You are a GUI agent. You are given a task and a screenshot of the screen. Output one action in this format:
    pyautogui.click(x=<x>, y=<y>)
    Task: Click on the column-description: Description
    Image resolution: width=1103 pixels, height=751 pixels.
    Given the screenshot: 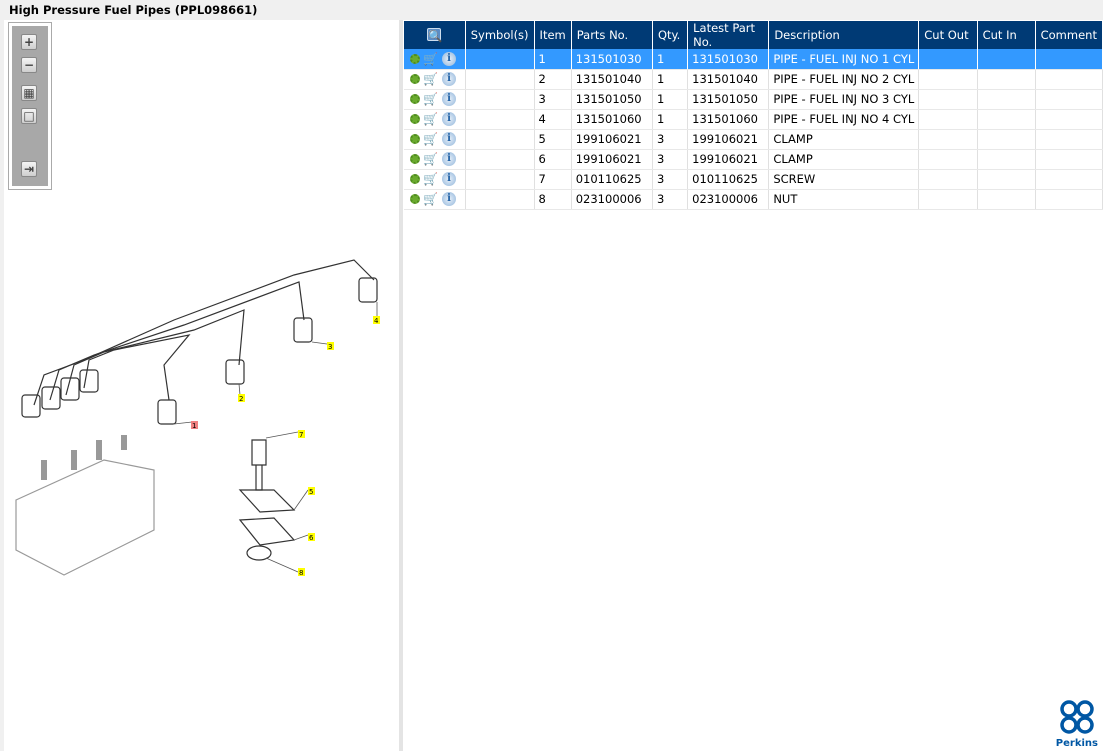 What is the action you would take?
    pyautogui.click(x=844, y=35)
    